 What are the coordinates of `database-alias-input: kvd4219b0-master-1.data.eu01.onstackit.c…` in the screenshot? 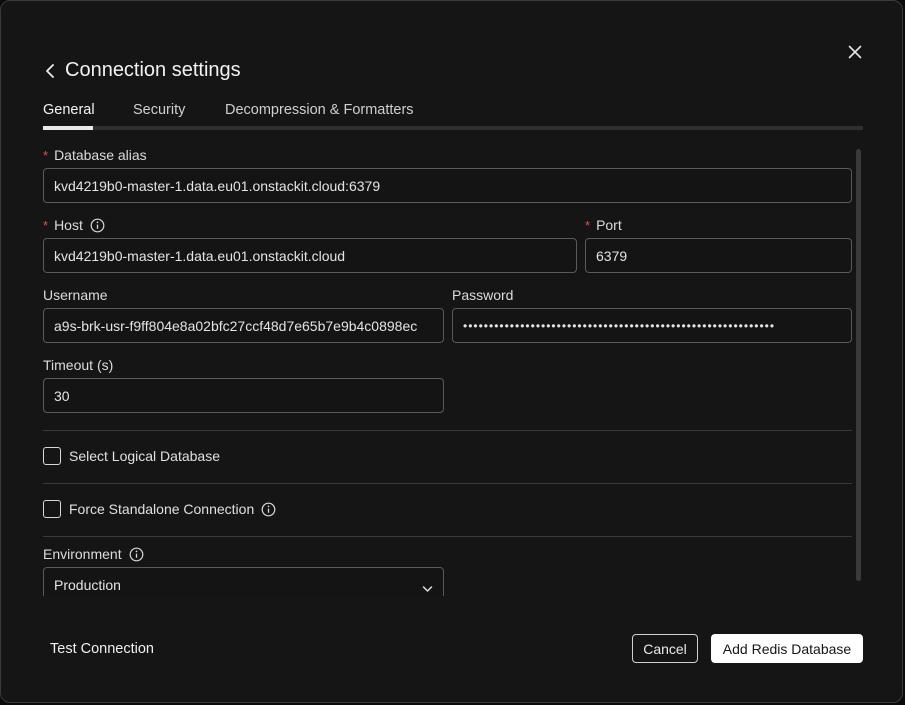 It's located at (447, 185).